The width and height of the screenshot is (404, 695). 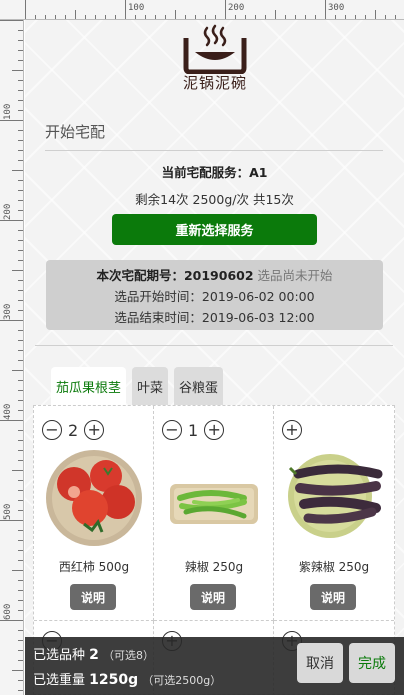 What do you see at coordinates (210, 9) in the screenshot?
I see `ruler-top-scale: 100 200 300` at bounding box center [210, 9].